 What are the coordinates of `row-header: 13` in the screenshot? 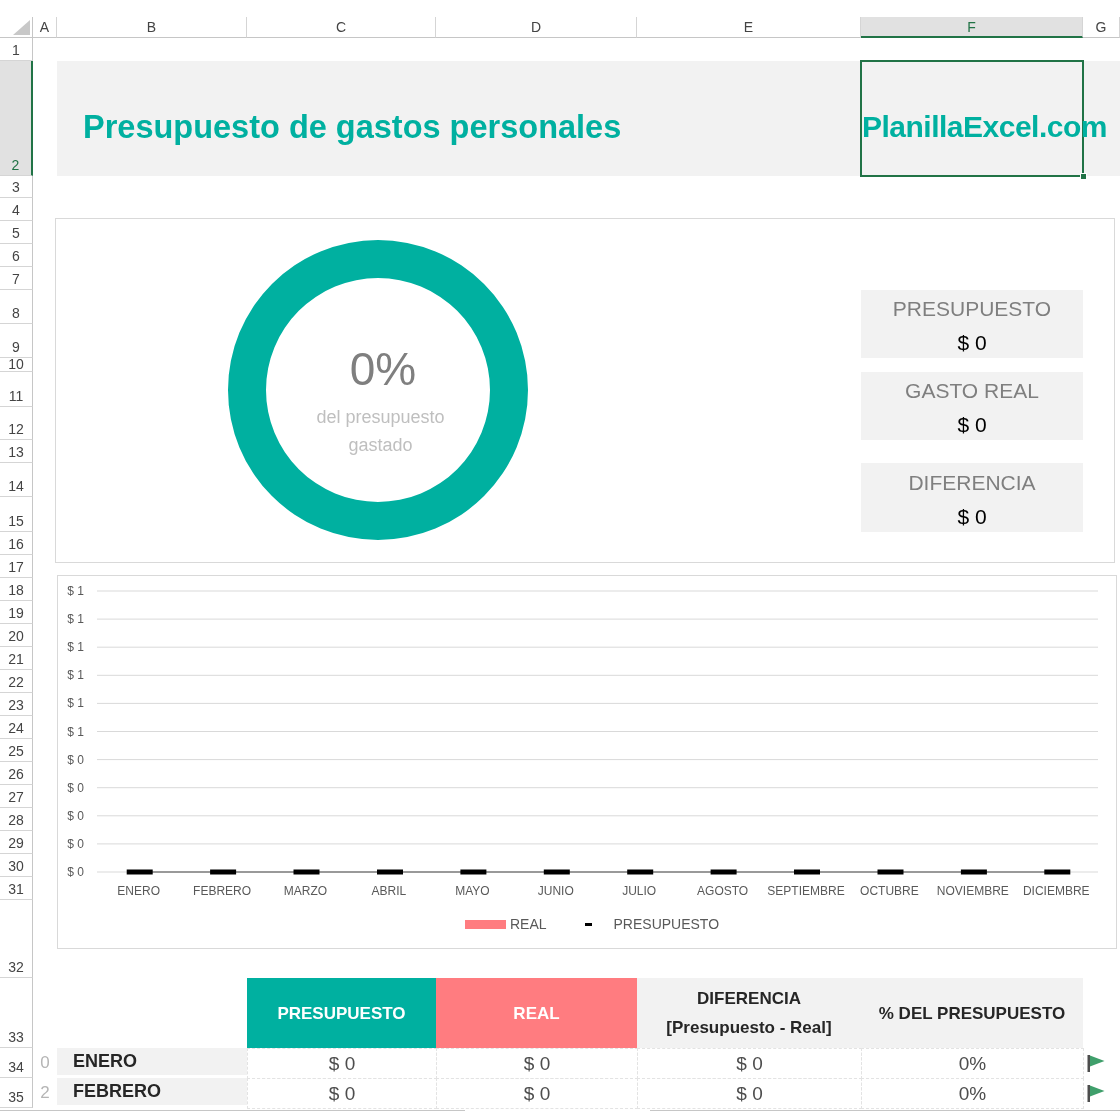 It's located at (16, 451).